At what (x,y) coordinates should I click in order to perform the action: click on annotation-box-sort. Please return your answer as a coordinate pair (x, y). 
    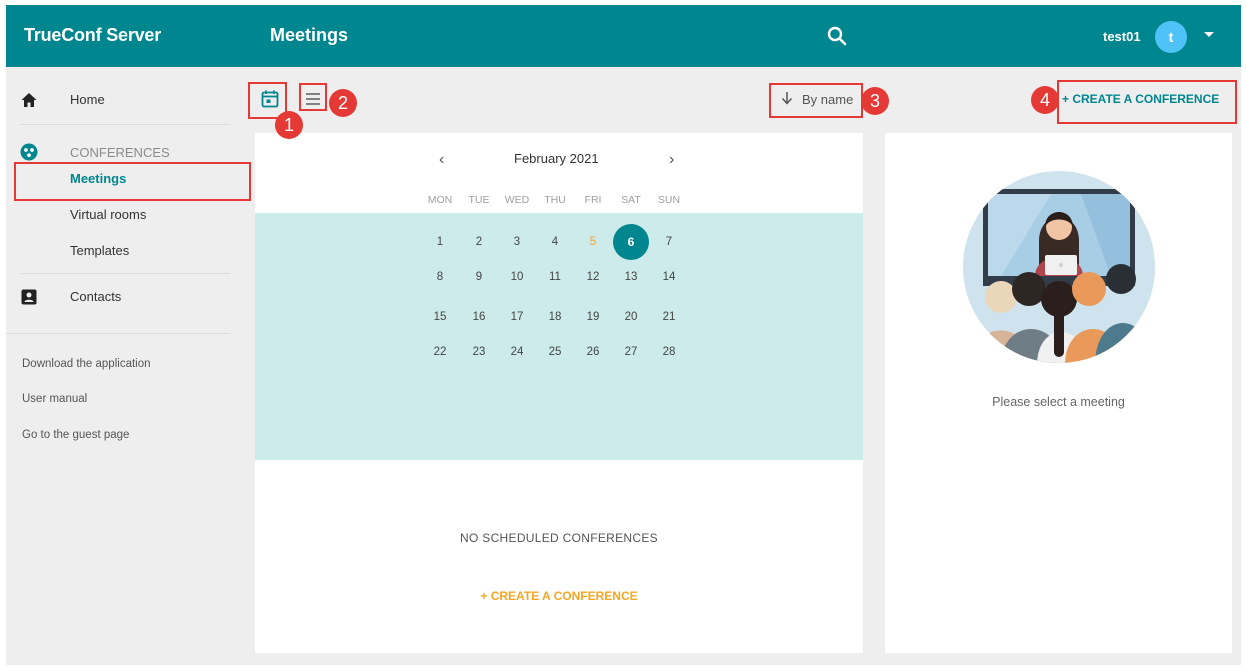
    Looking at the image, I should click on (816, 100).